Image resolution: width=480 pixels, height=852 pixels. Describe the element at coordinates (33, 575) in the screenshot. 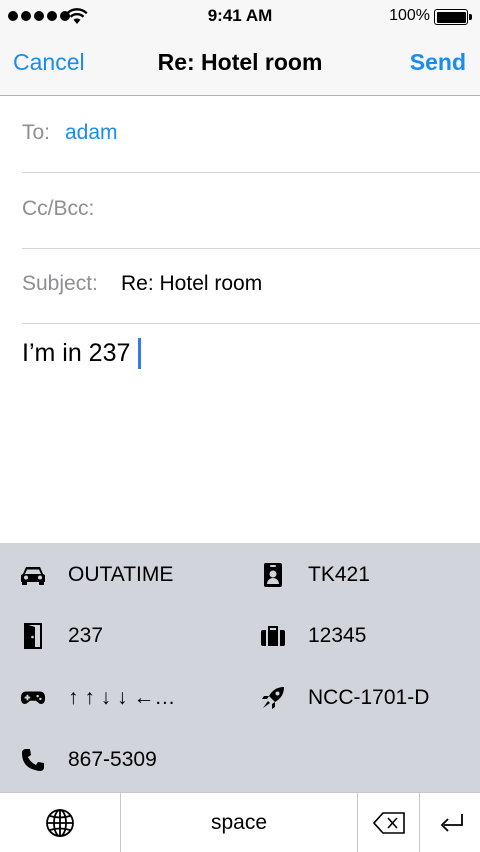

I see `car-icon` at that location.